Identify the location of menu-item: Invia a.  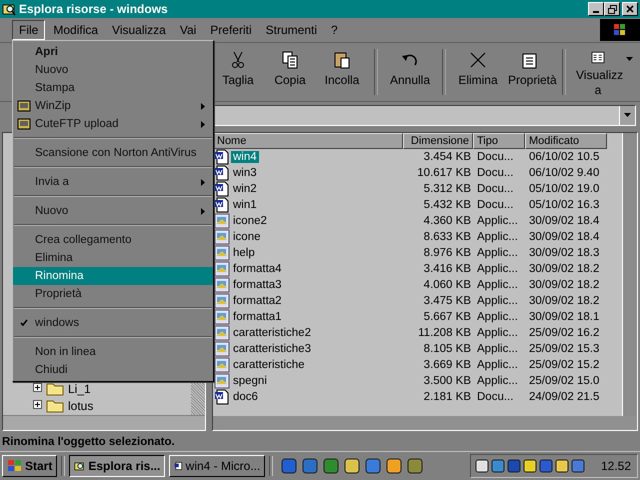
(113, 182).